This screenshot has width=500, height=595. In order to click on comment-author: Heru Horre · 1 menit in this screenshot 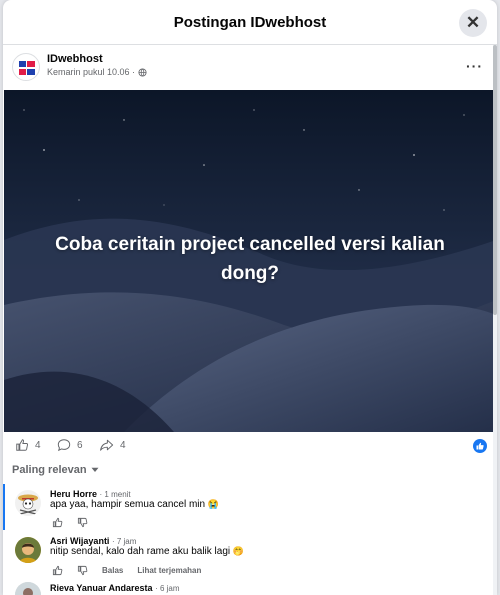, I will do `click(90, 494)`.